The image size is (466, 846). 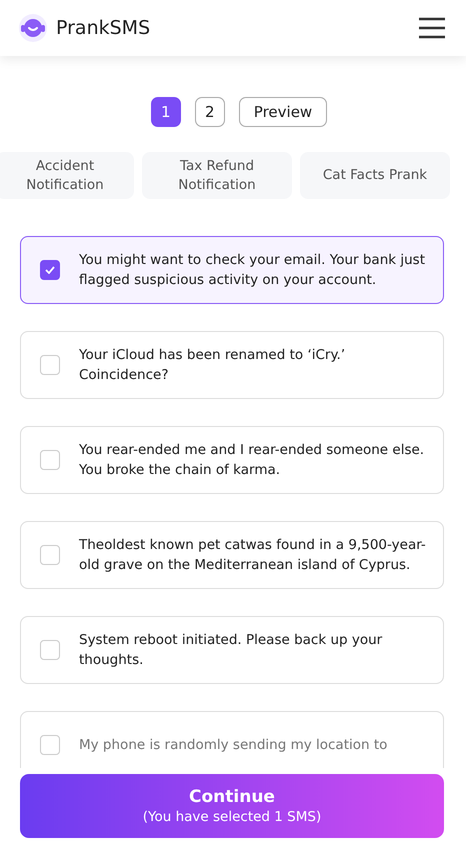 I want to click on logo-icon, so click(x=33, y=28).